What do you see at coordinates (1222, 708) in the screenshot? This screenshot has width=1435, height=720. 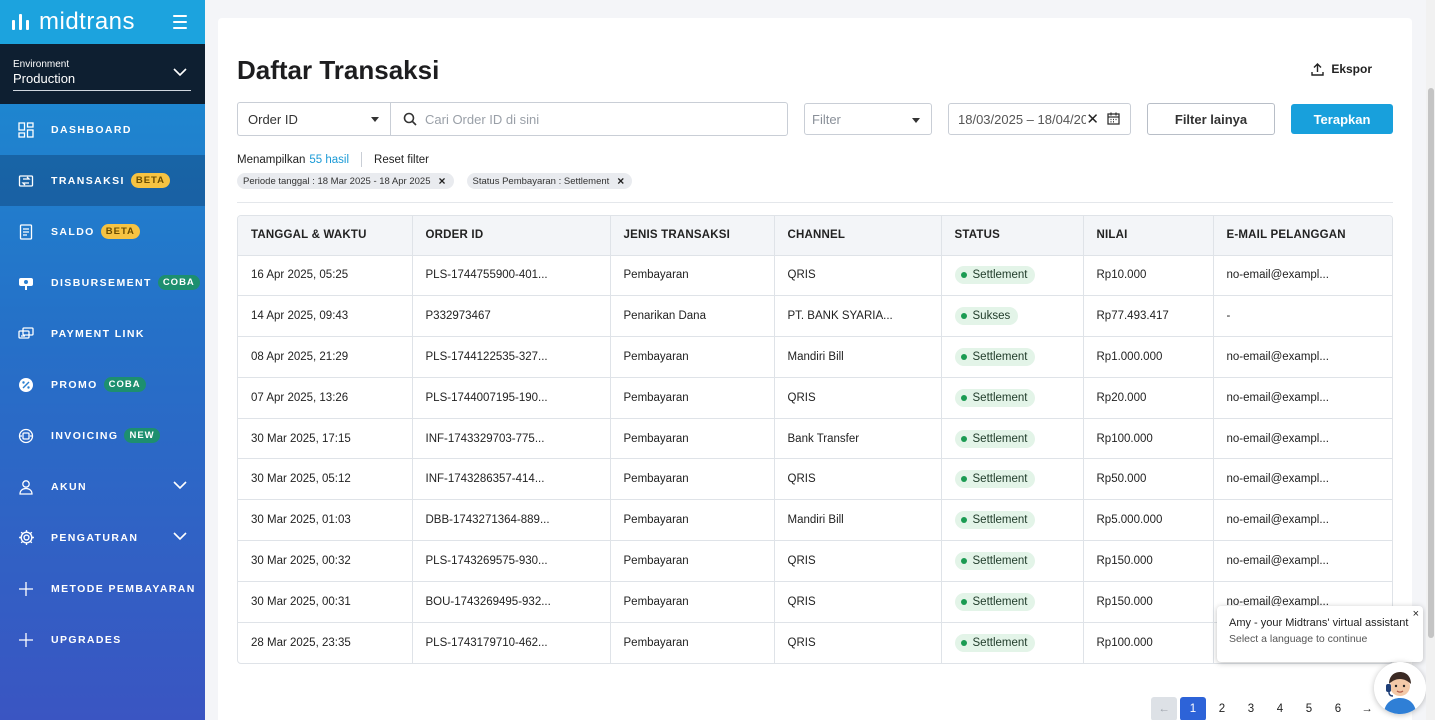 I see `page-button: 2` at bounding box center [1222, 708].